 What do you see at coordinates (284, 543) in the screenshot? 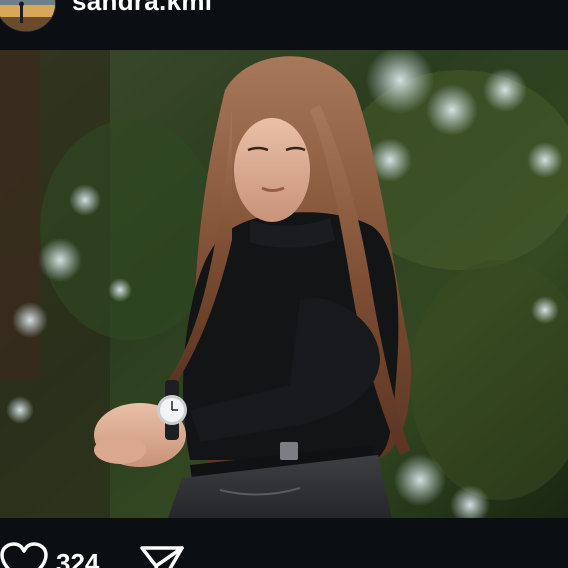
I see `action-bar: 324` at bounding box center [284, 543].